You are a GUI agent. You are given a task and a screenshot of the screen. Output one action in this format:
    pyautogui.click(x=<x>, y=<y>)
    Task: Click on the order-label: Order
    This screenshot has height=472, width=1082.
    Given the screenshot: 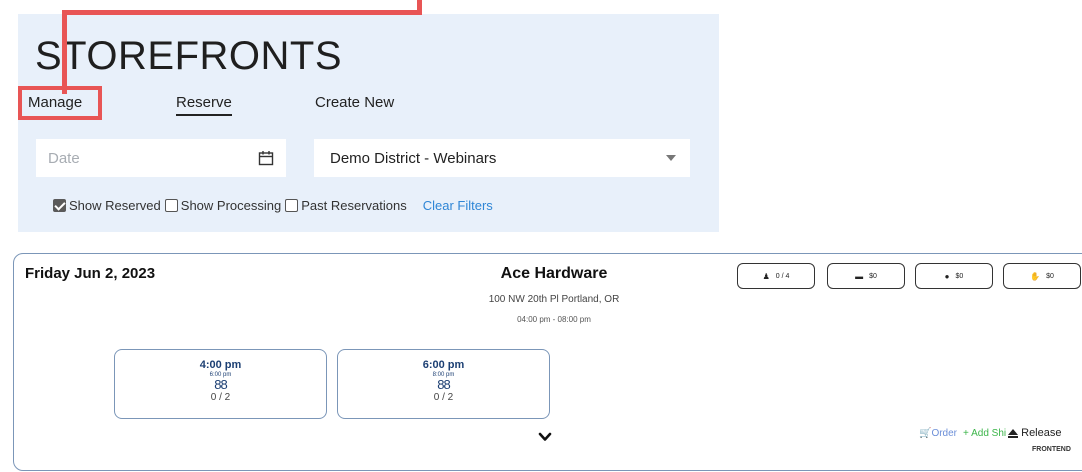 What is the action you would take?
    pyautogui.click(x=944, y=433)
    